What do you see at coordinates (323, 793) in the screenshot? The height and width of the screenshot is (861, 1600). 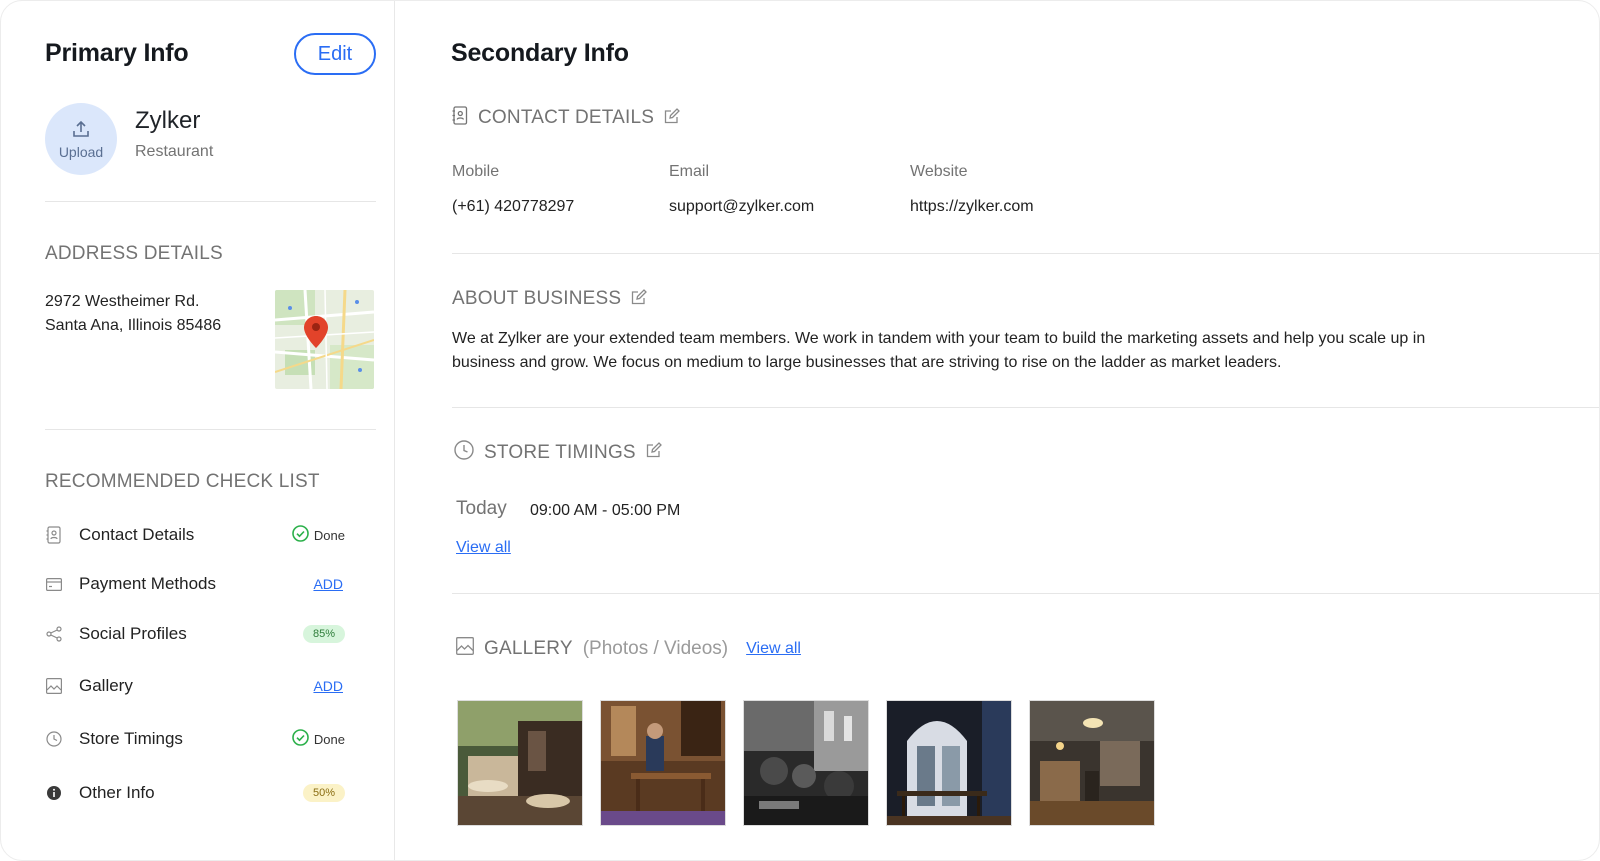 I see `progress-badge: 50%` at bounding box center [323, 793].